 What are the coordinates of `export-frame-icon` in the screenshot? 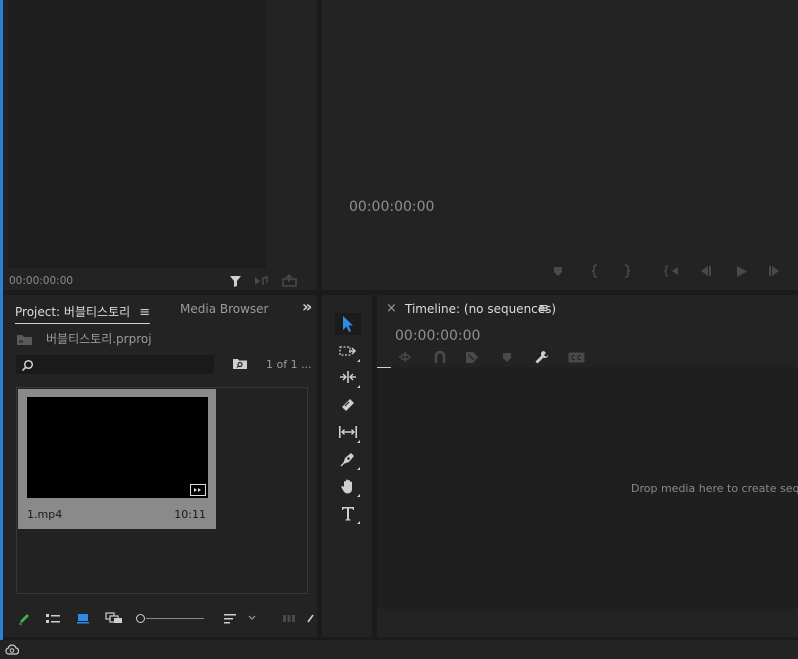 It's located at (289, 280).